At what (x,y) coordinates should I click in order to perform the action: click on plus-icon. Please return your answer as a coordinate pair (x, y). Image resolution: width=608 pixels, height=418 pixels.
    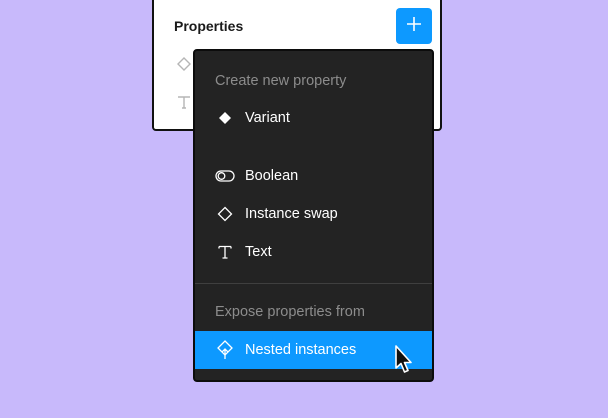
    Looking at the image, I should click on (414, 26).